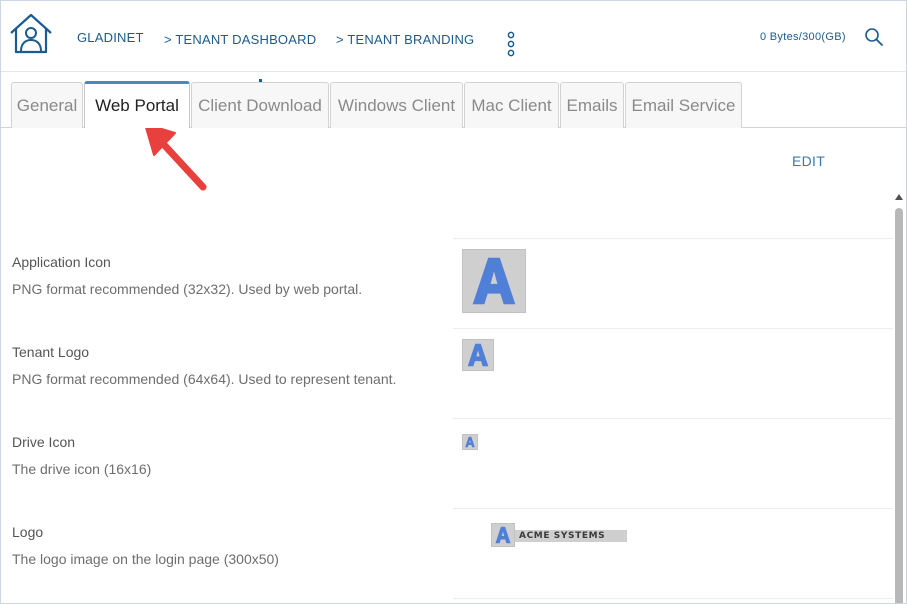 Image resolution: width=907 pixels, height=604 pixels. Describe the element at coordinates (874, 37) in the screenshot. I see `search-icon` at that location.